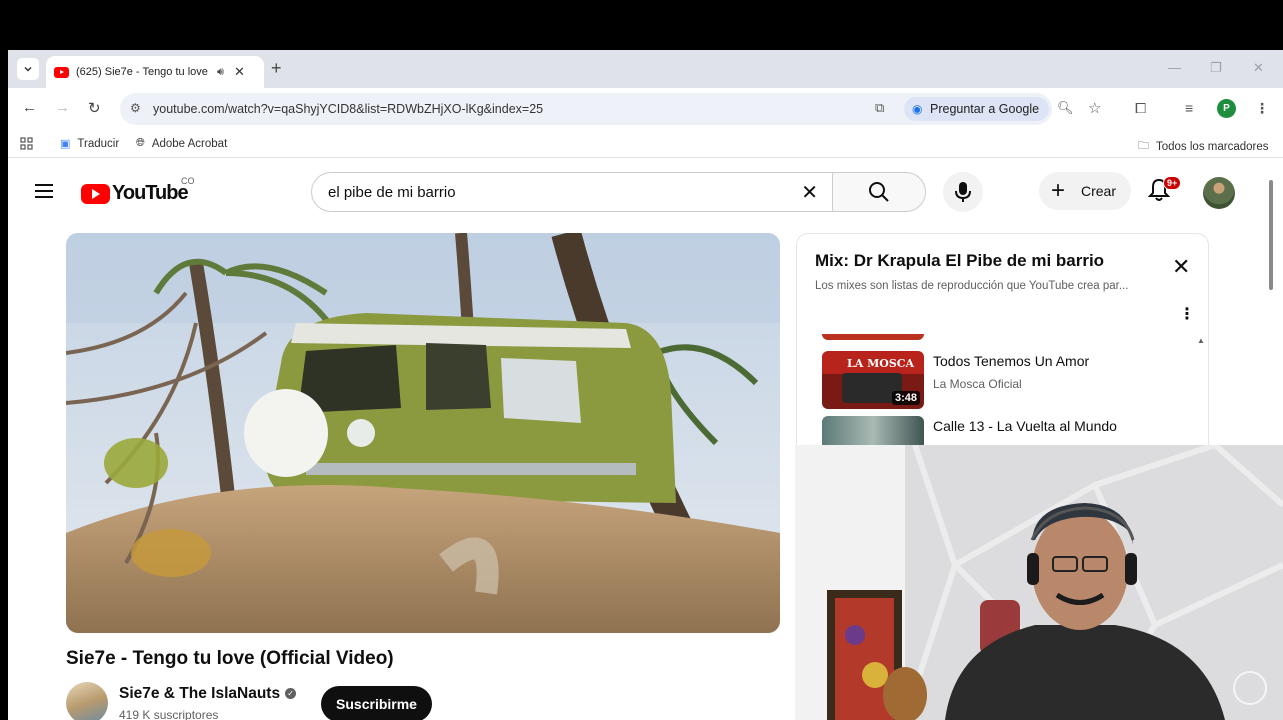 The height and width of the screenshot is (720, 1283). I want to click on google-lens-button: ◉ Preguntar a Google, so click(977, 109).